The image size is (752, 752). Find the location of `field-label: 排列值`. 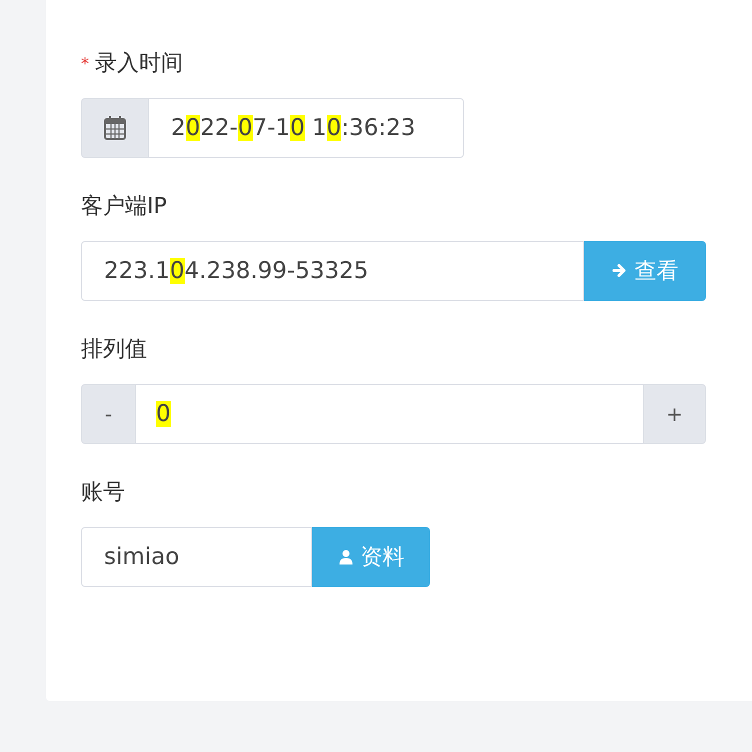

field-label: 排列值 is located at coordinates (114, 350).